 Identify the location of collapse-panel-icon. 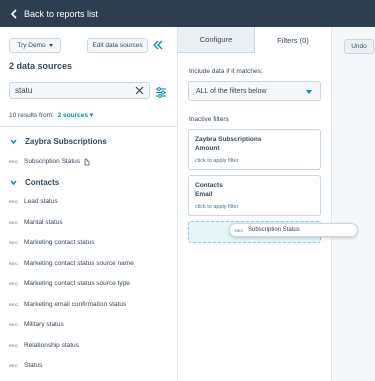
(158, 44).